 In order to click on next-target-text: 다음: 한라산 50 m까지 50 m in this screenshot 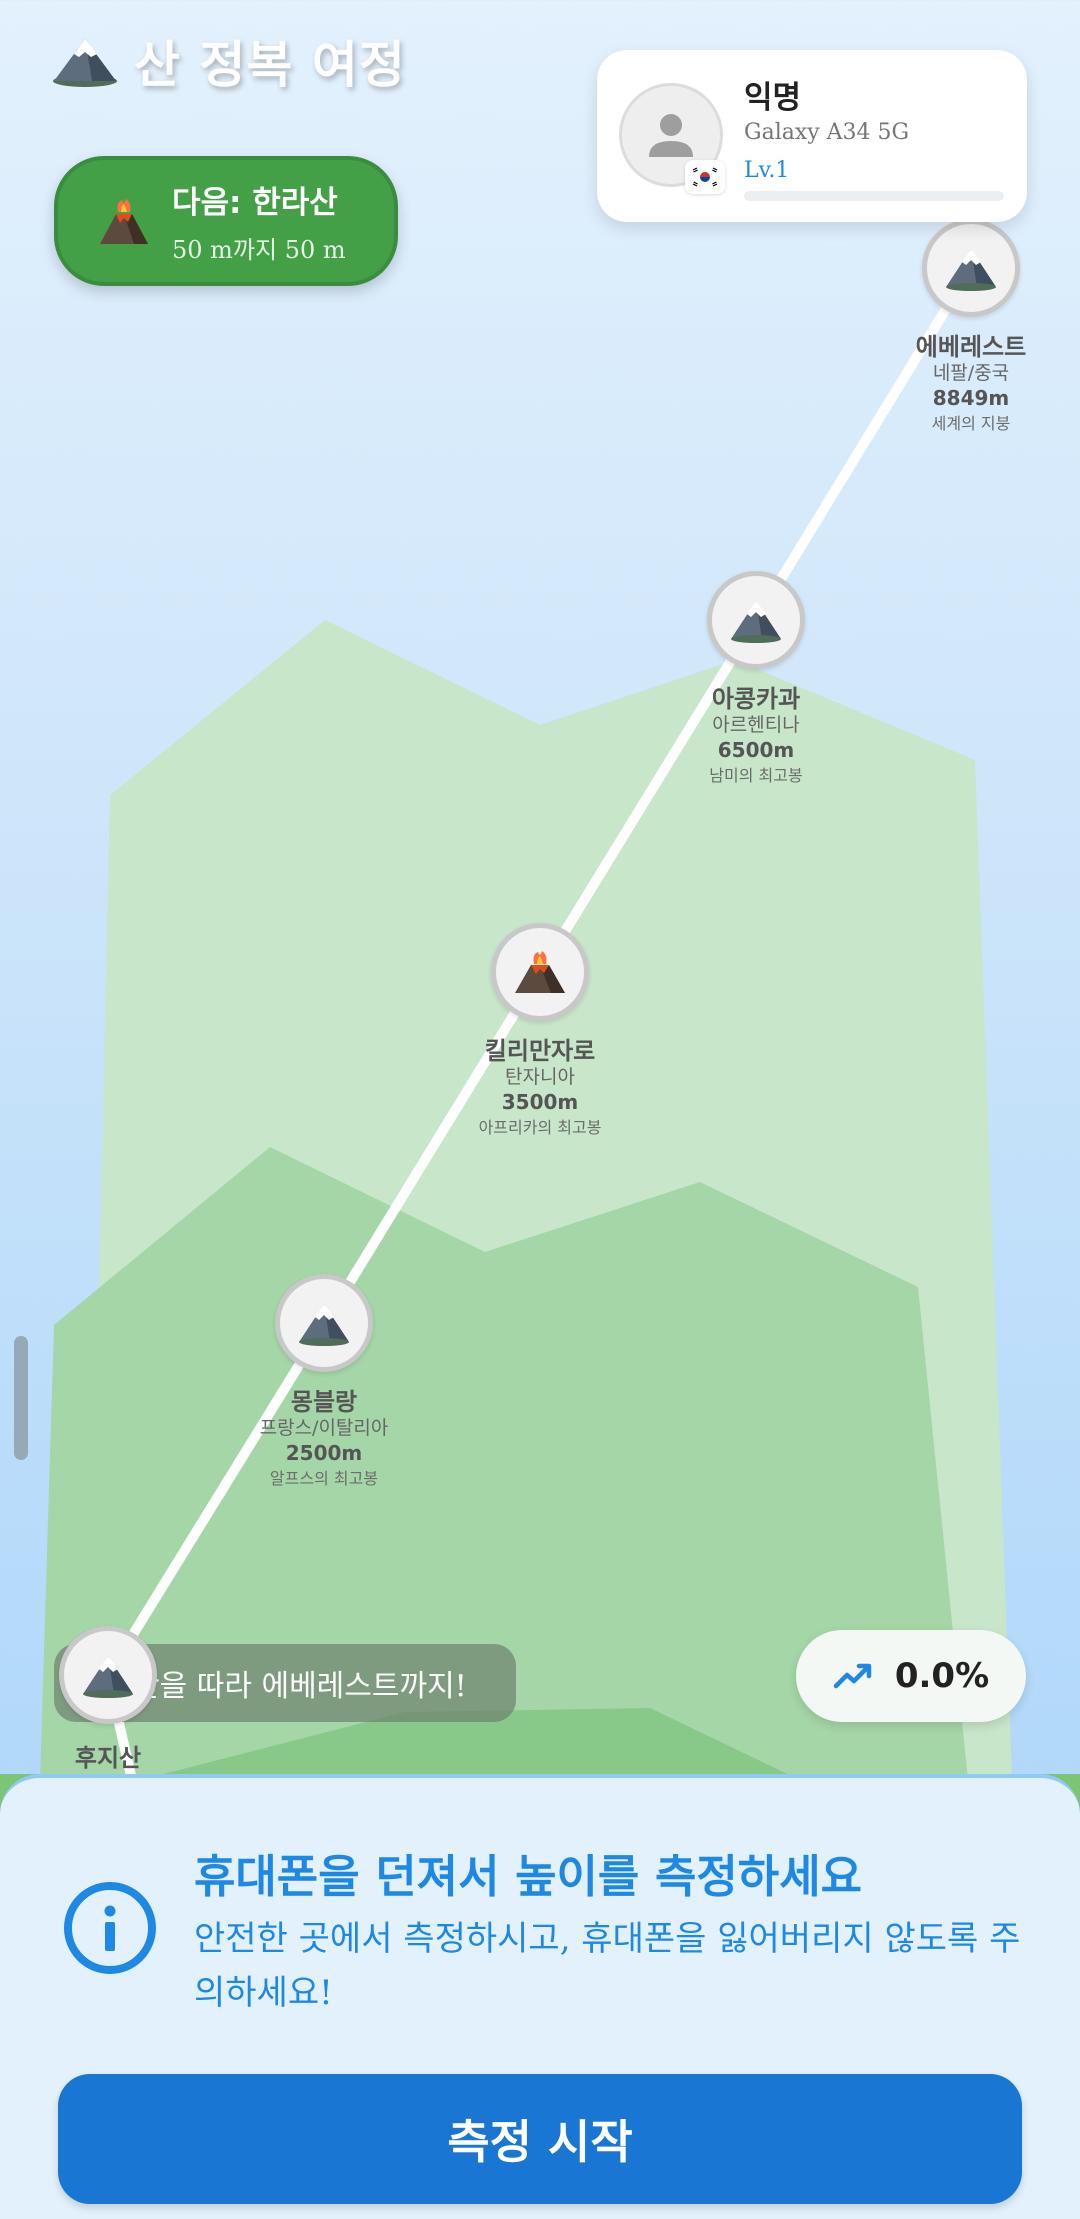, I will do `click(259, 221)`.